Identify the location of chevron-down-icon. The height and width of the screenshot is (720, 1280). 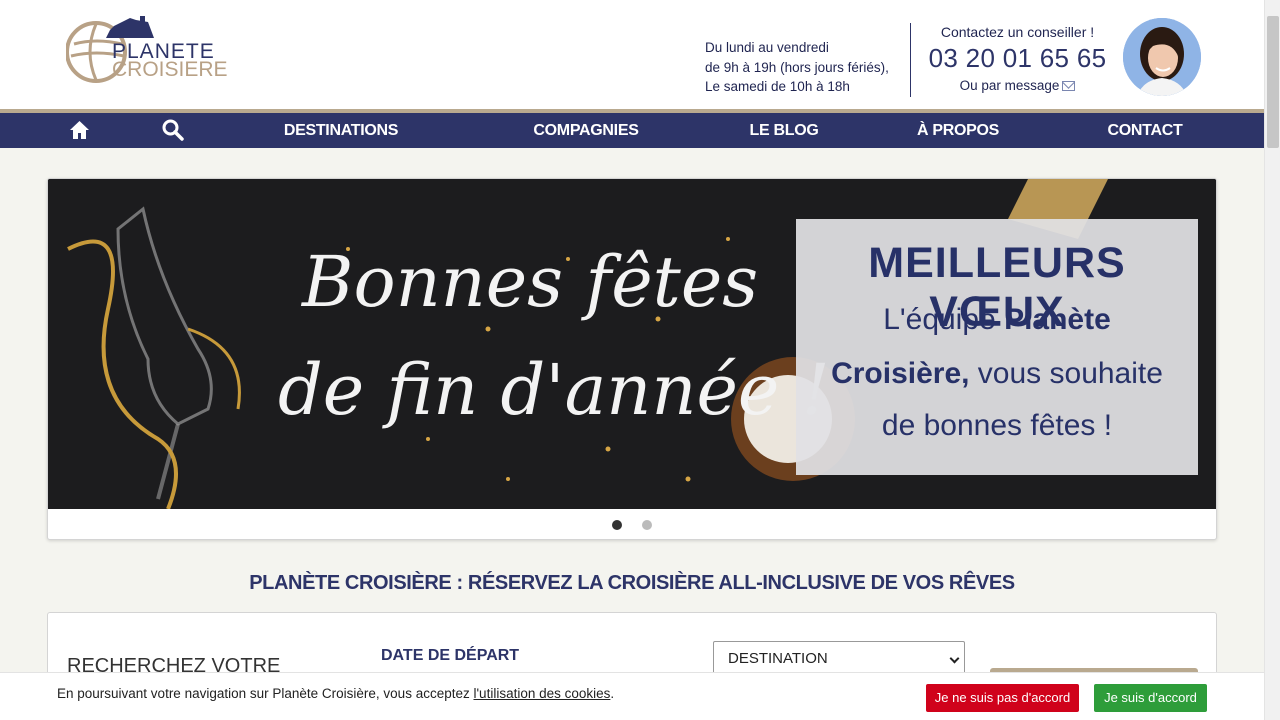
(954, 658).